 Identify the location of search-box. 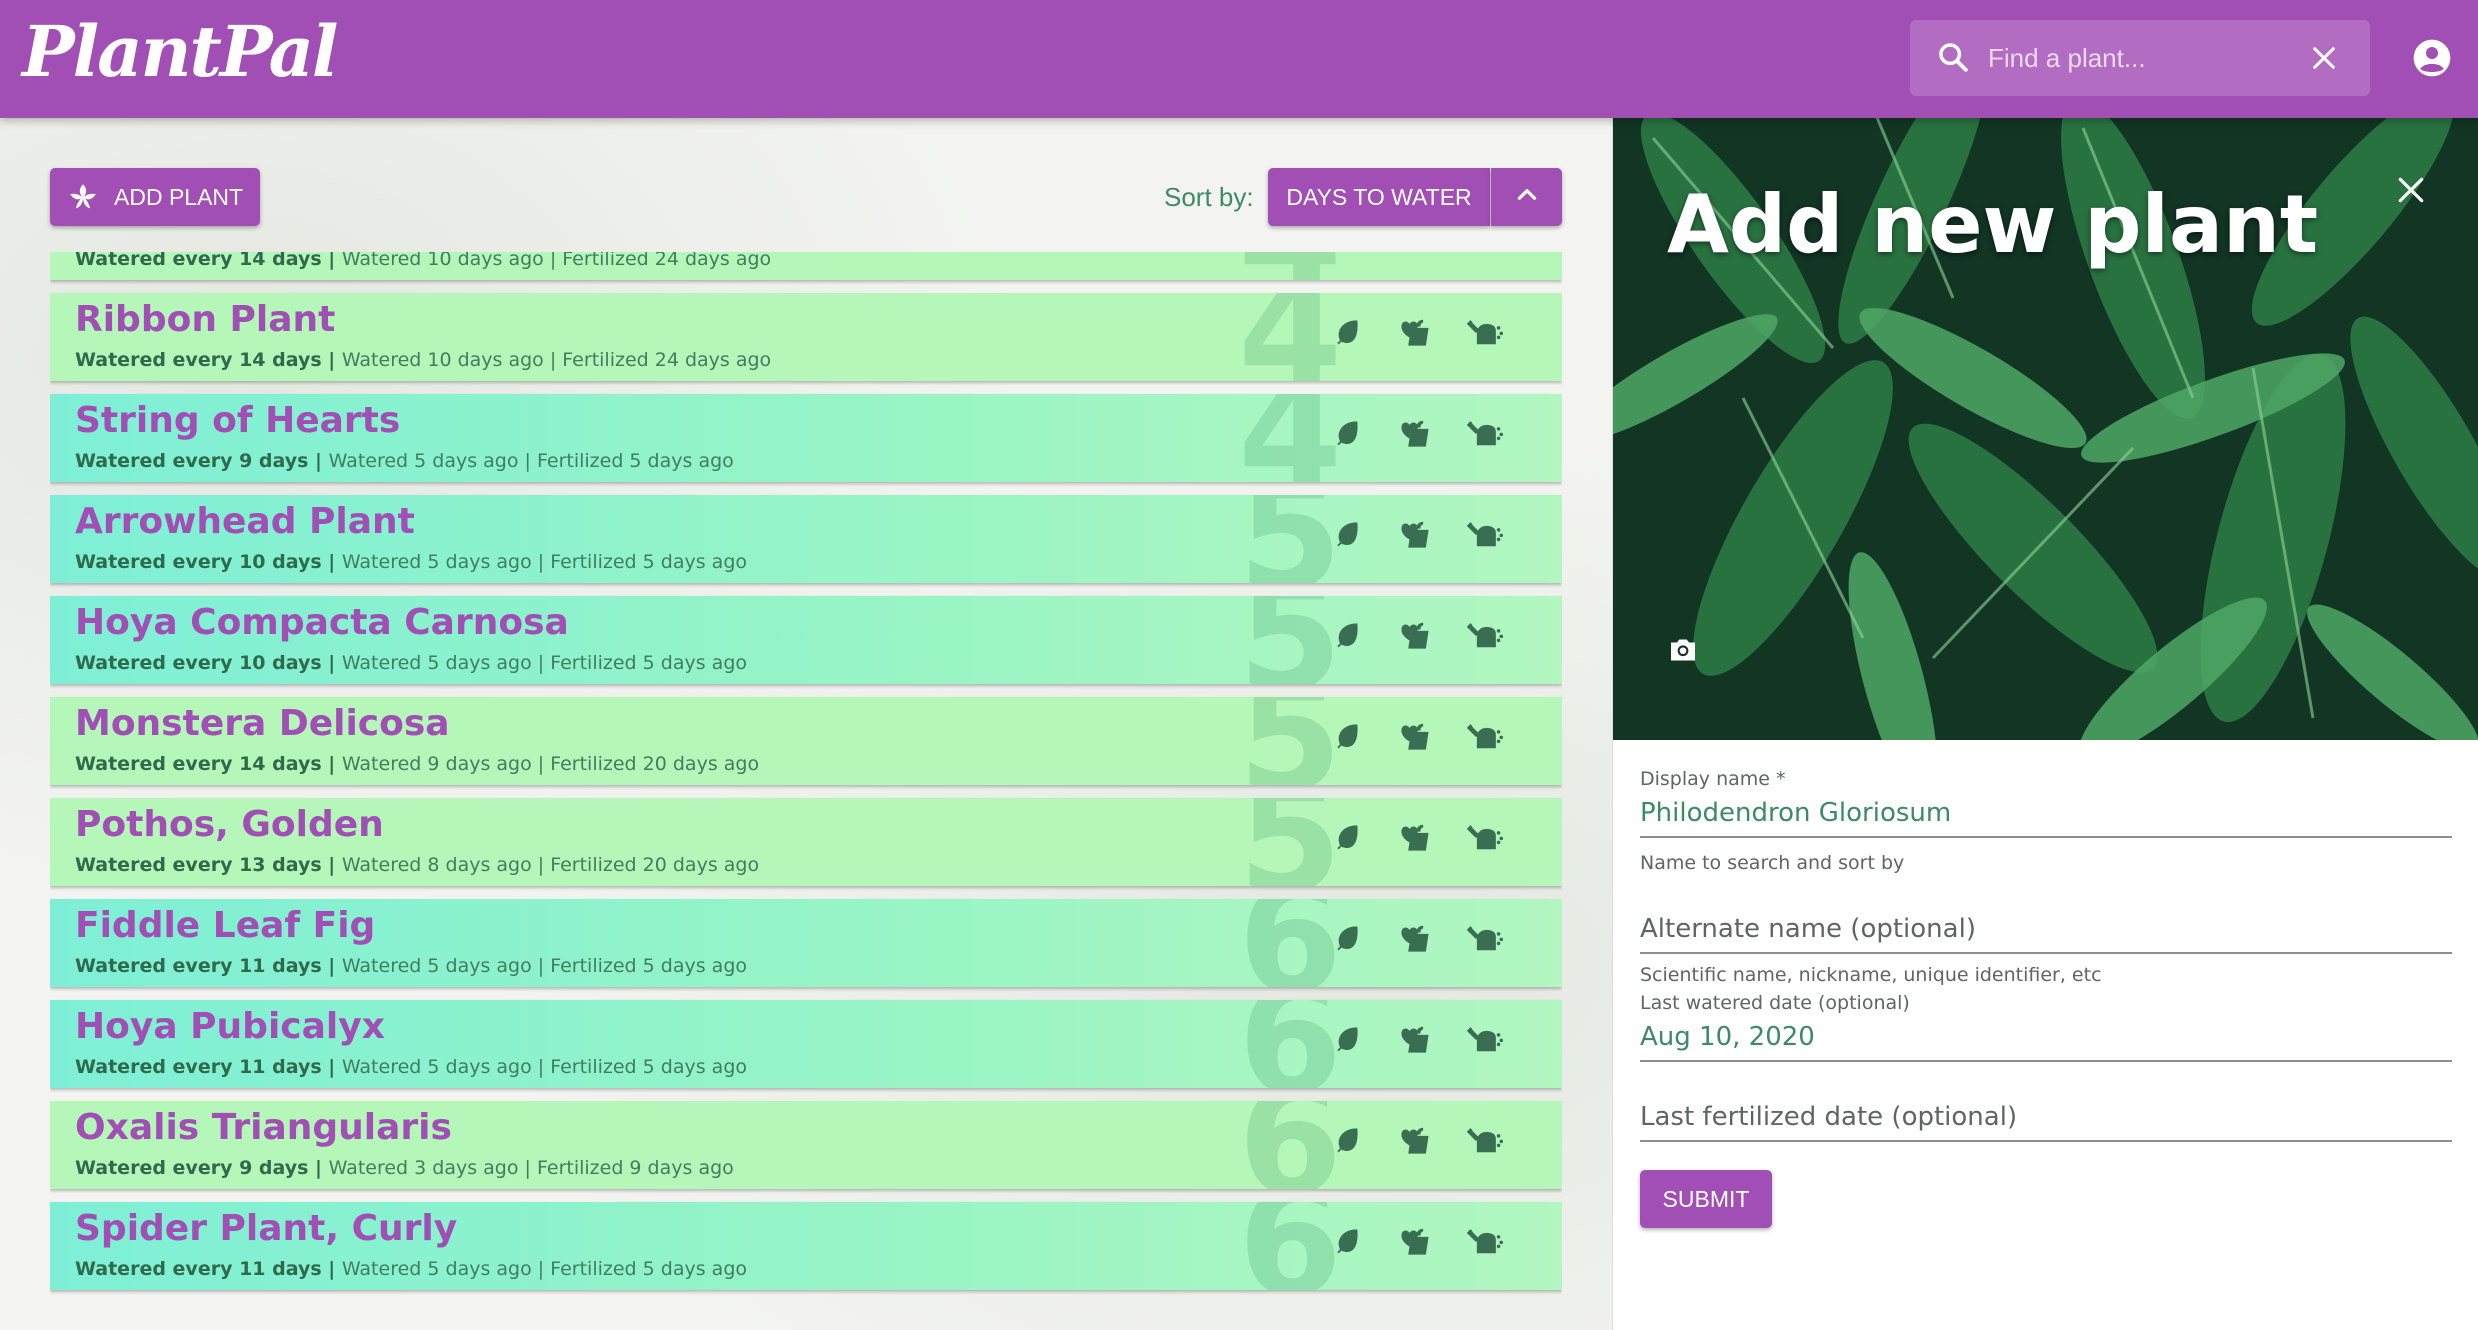
(2140, 58).